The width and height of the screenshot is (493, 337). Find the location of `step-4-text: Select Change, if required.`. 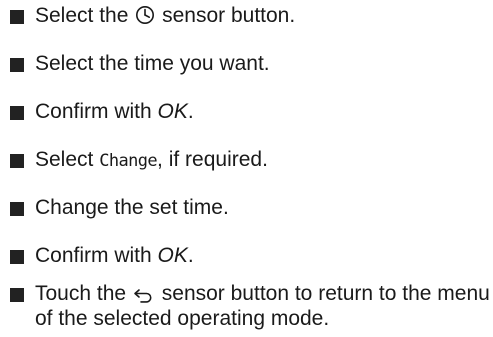

step-4-text: Select Change, if required. is located at coordinates (151, 159).